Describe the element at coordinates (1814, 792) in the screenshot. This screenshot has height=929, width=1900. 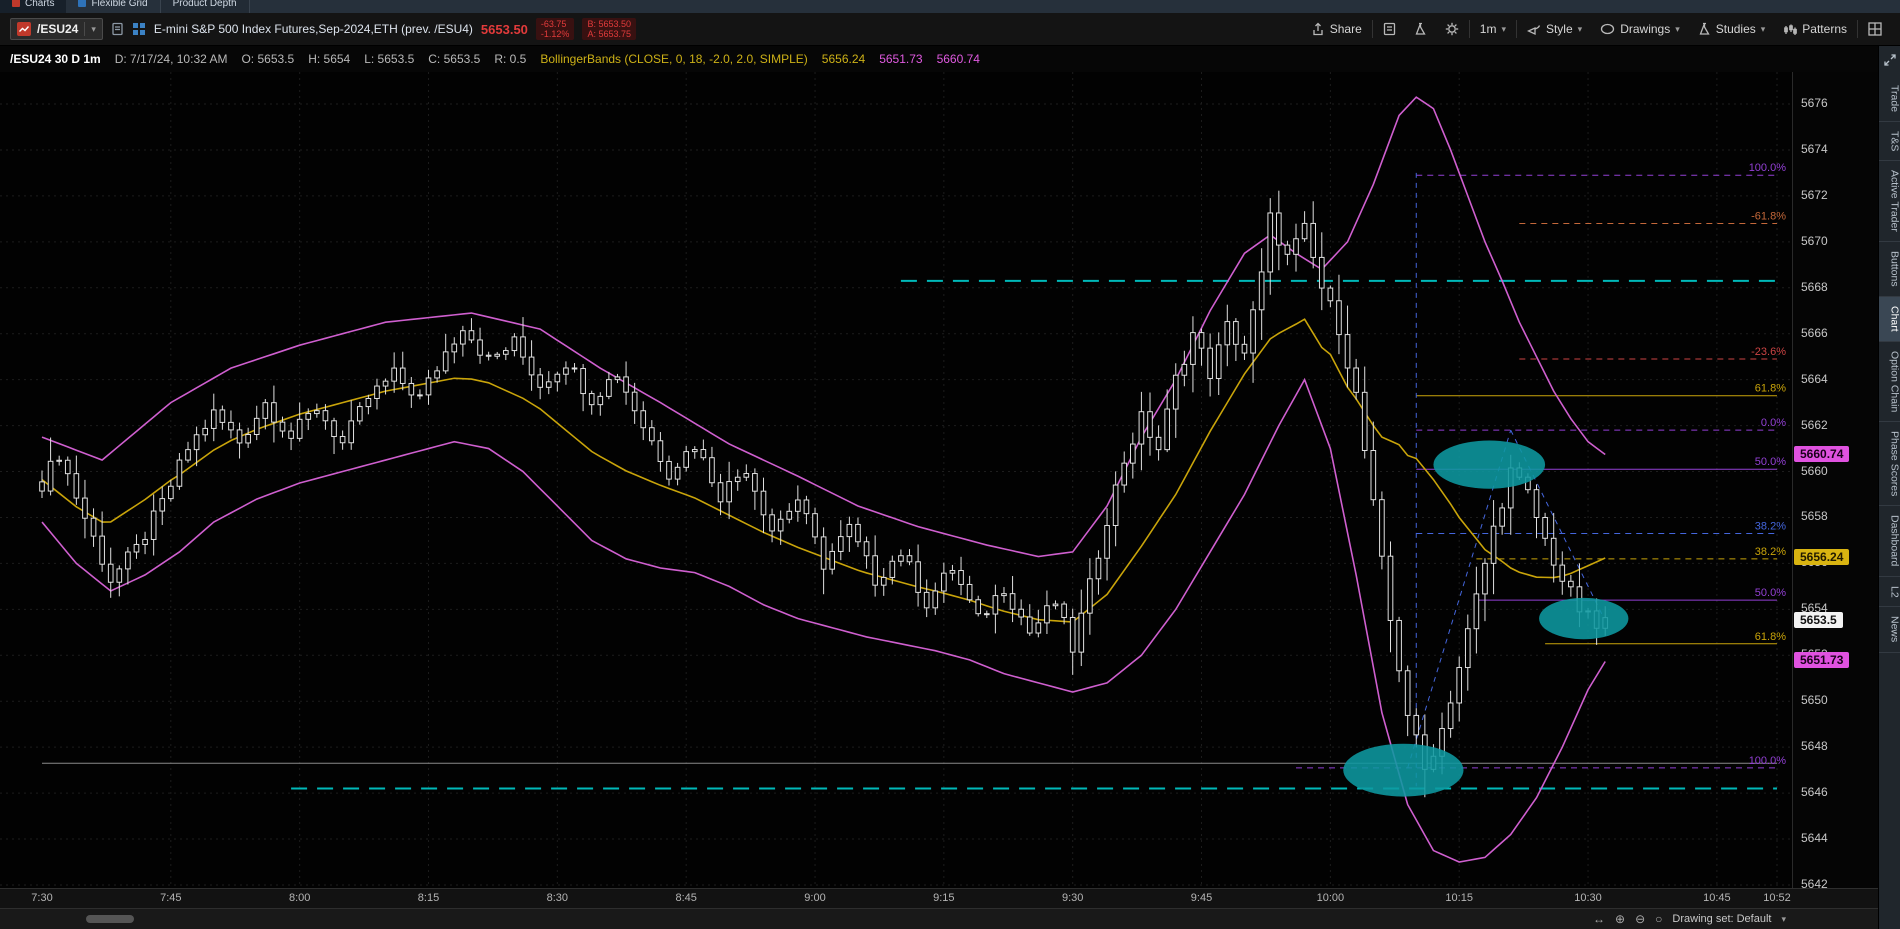
I see `y-axis-label: 5646` at that location.